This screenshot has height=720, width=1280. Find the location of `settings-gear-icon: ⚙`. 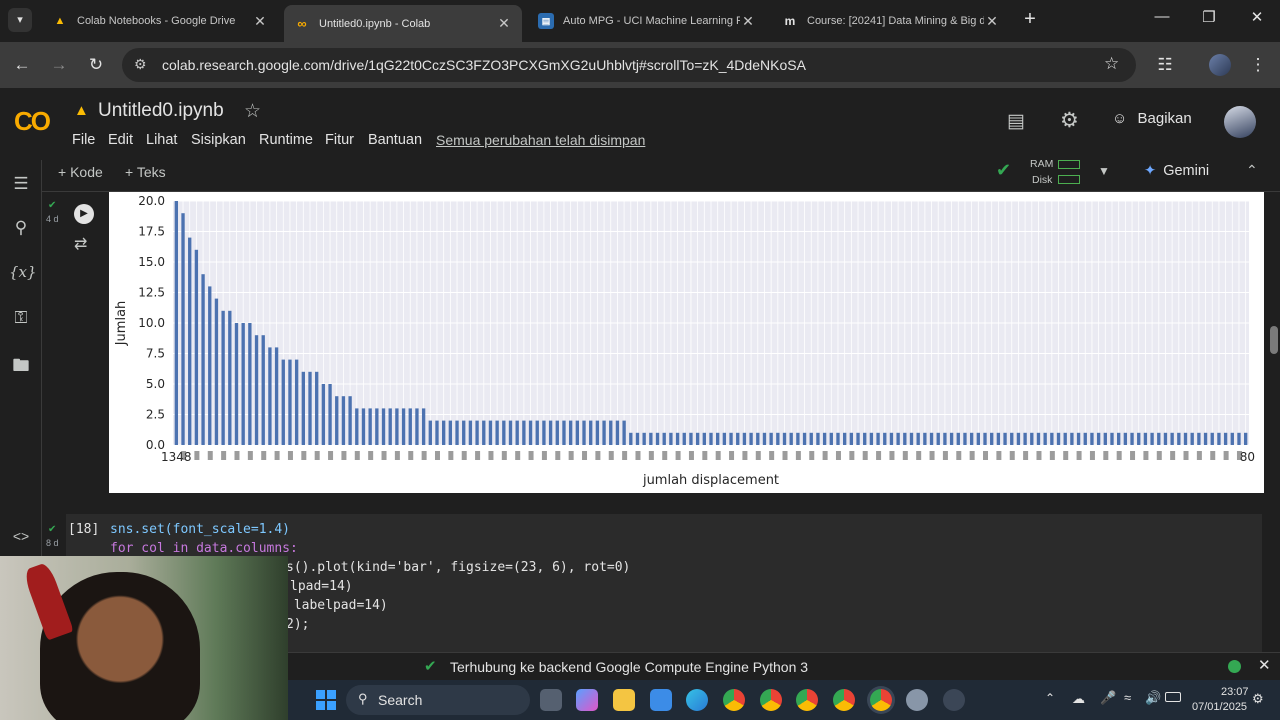

settings-gear-icon: ⚙ is located at coordinates (1069, 120).